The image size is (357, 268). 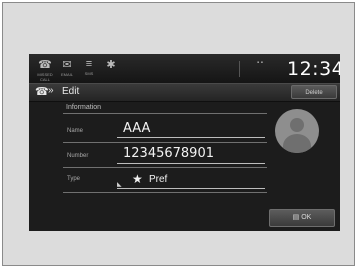 What do you see at coordinates (297, 125) in the screenshot?
I see `avatar-head` at bounding box center [297, 125].